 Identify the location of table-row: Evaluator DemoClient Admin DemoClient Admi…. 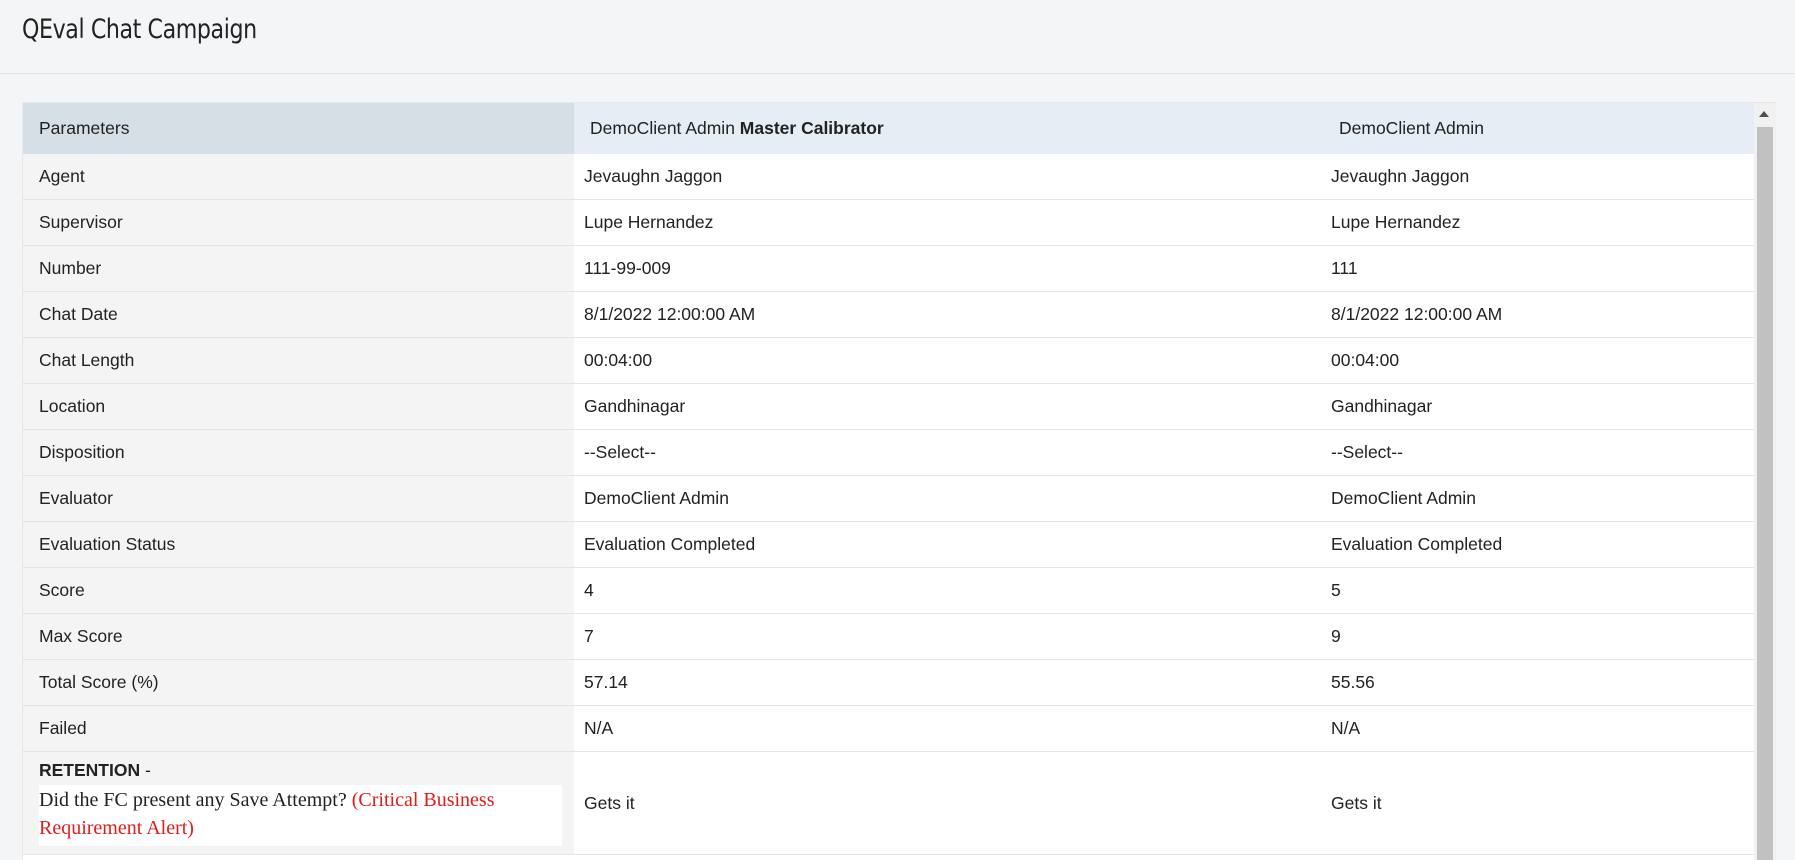
(888, 498).